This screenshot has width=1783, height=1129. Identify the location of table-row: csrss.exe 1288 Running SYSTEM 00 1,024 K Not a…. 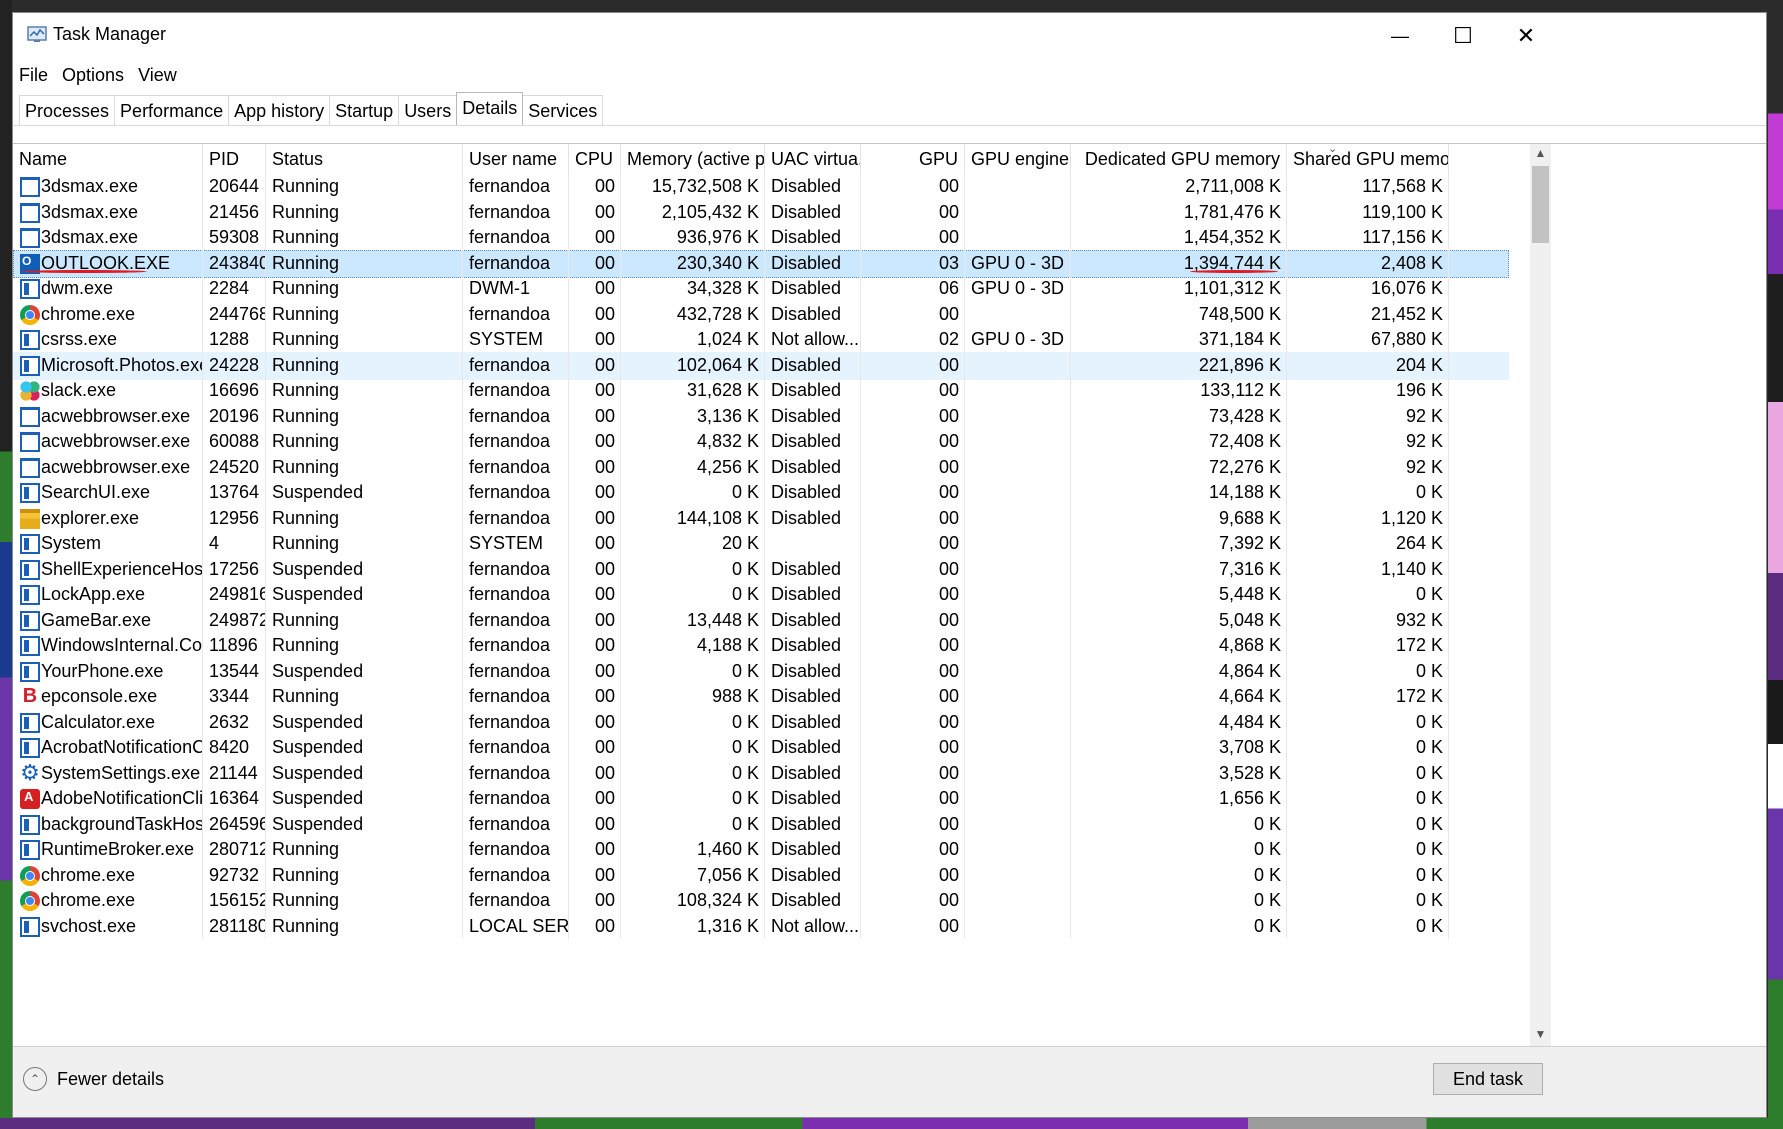
(761, 340).